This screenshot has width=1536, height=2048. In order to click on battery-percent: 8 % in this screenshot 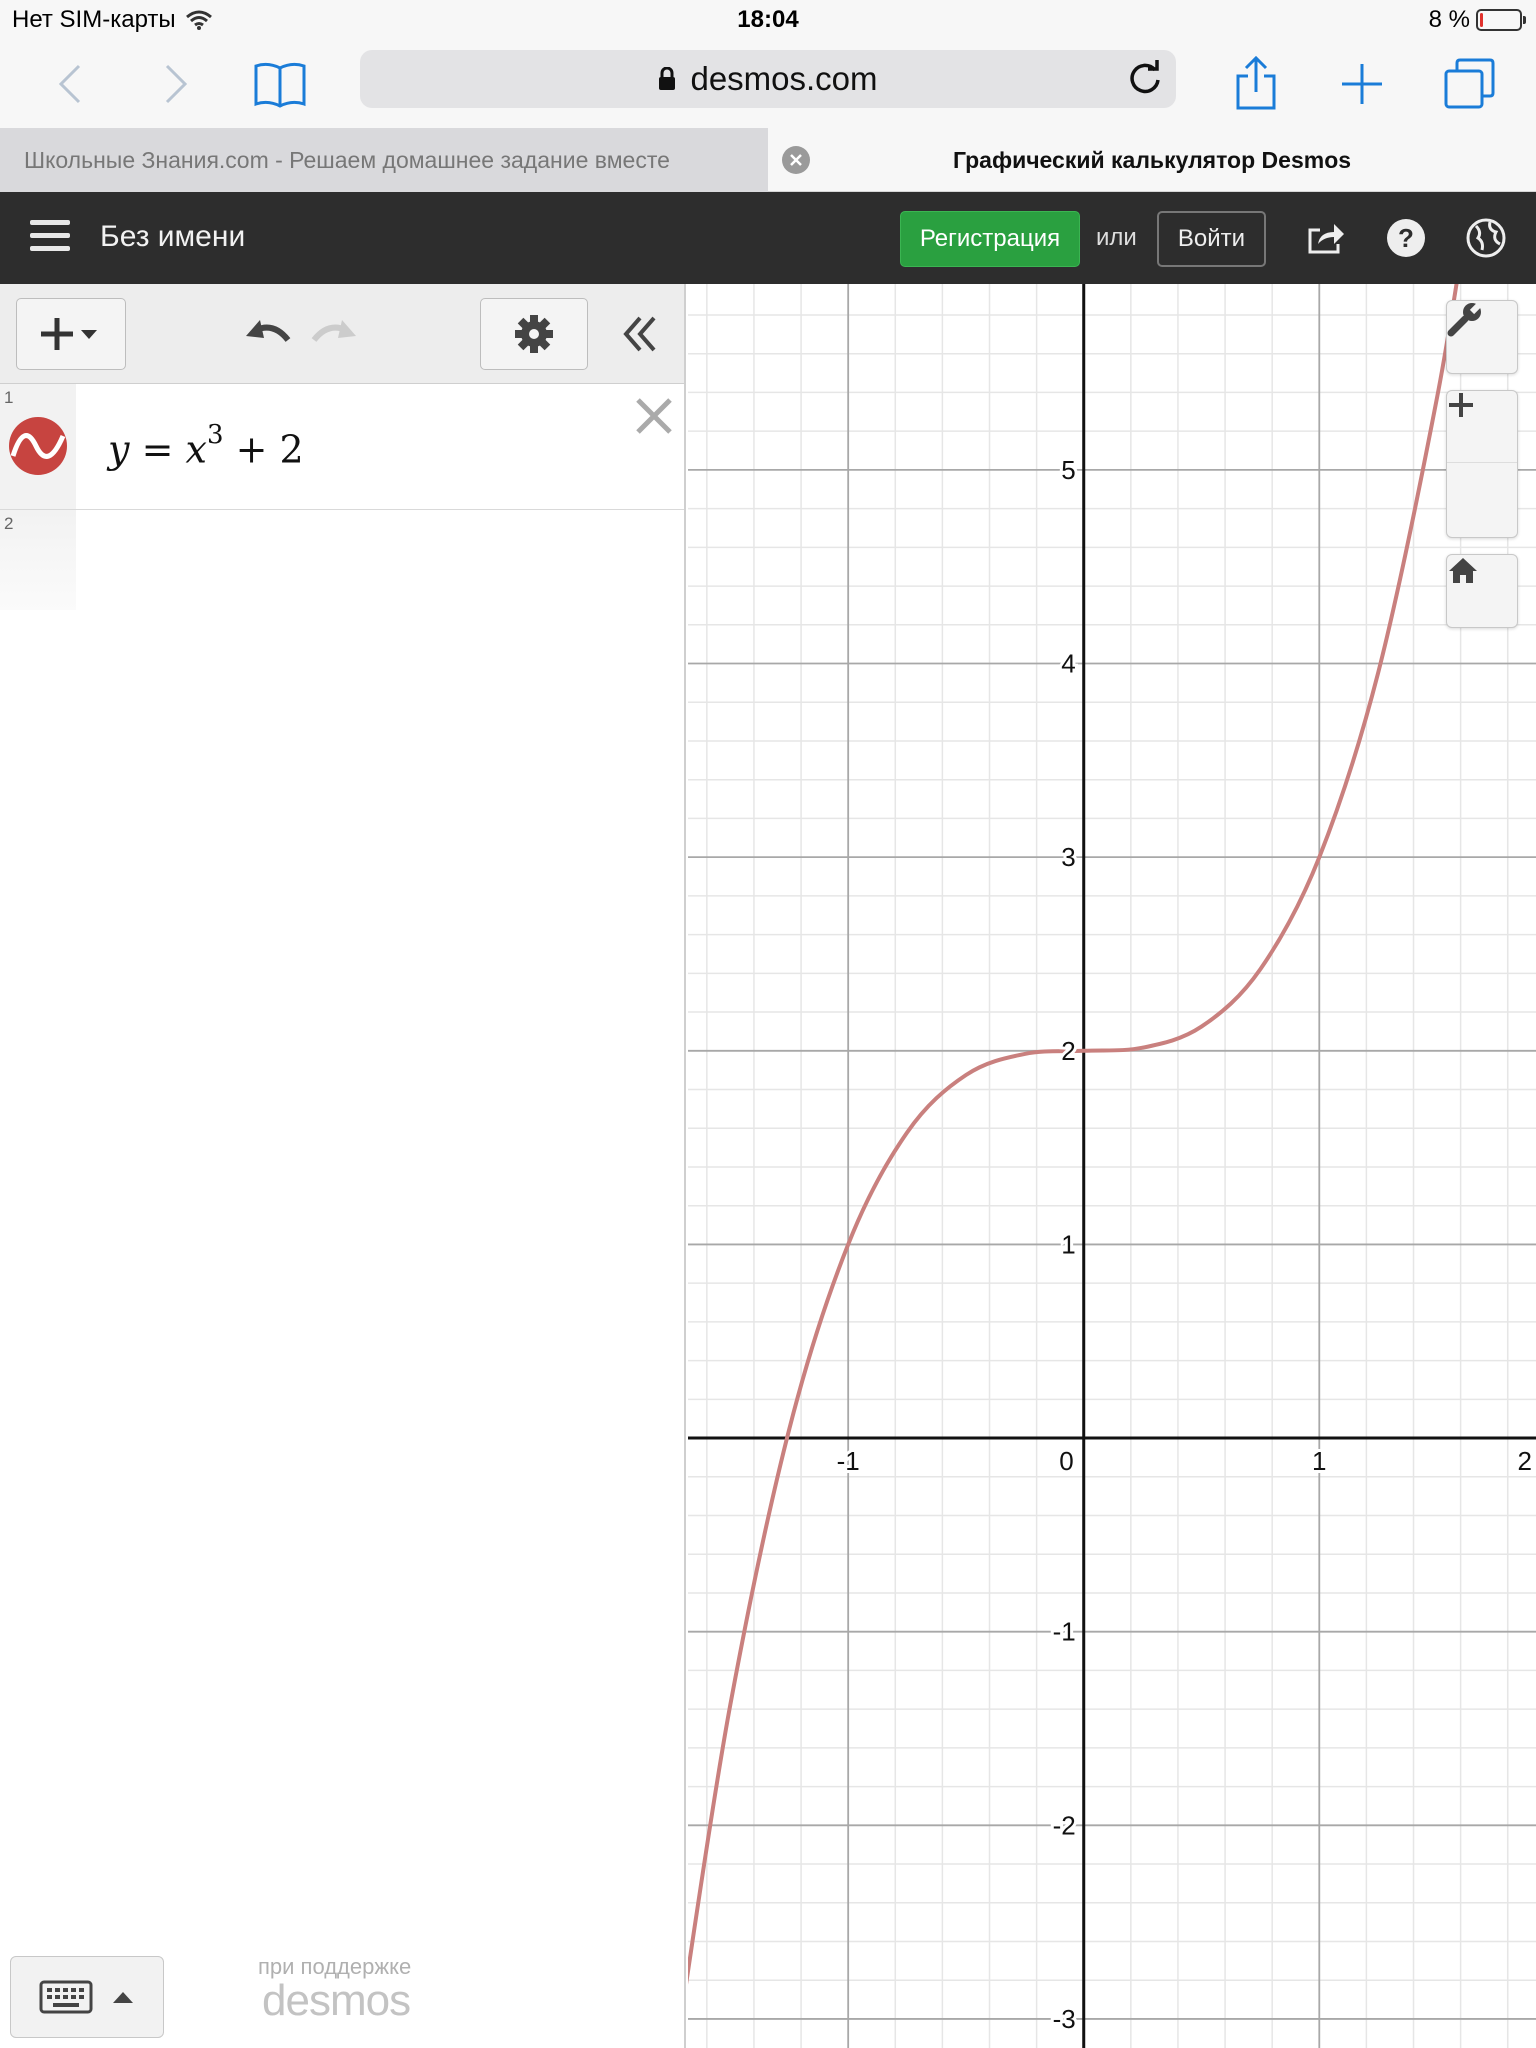, I will do `click(1449, 19)`.